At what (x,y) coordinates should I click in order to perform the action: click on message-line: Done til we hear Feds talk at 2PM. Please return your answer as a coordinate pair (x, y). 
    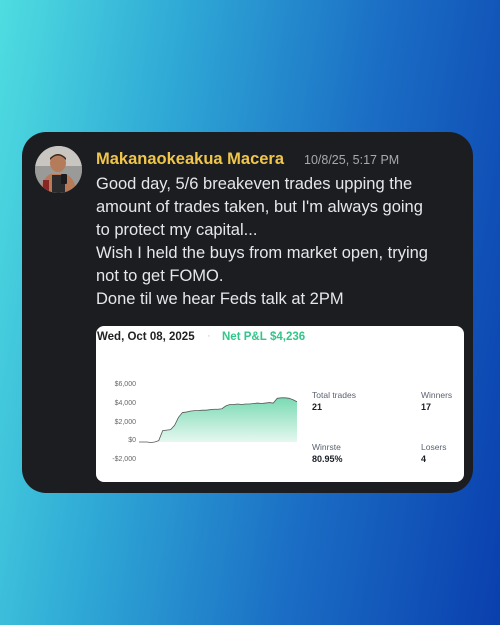
    Looking at the image, I should click on (220, 299).